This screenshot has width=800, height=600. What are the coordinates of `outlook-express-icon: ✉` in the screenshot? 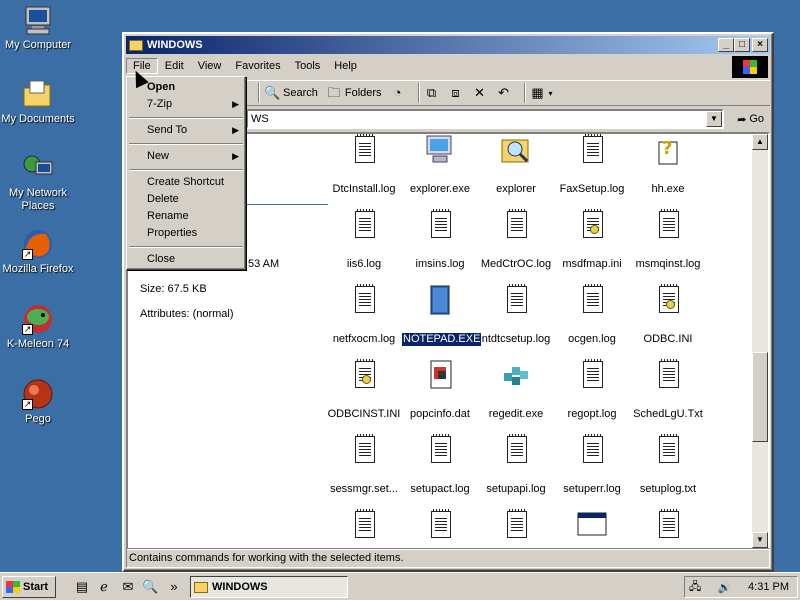 It's located at (128, 587).